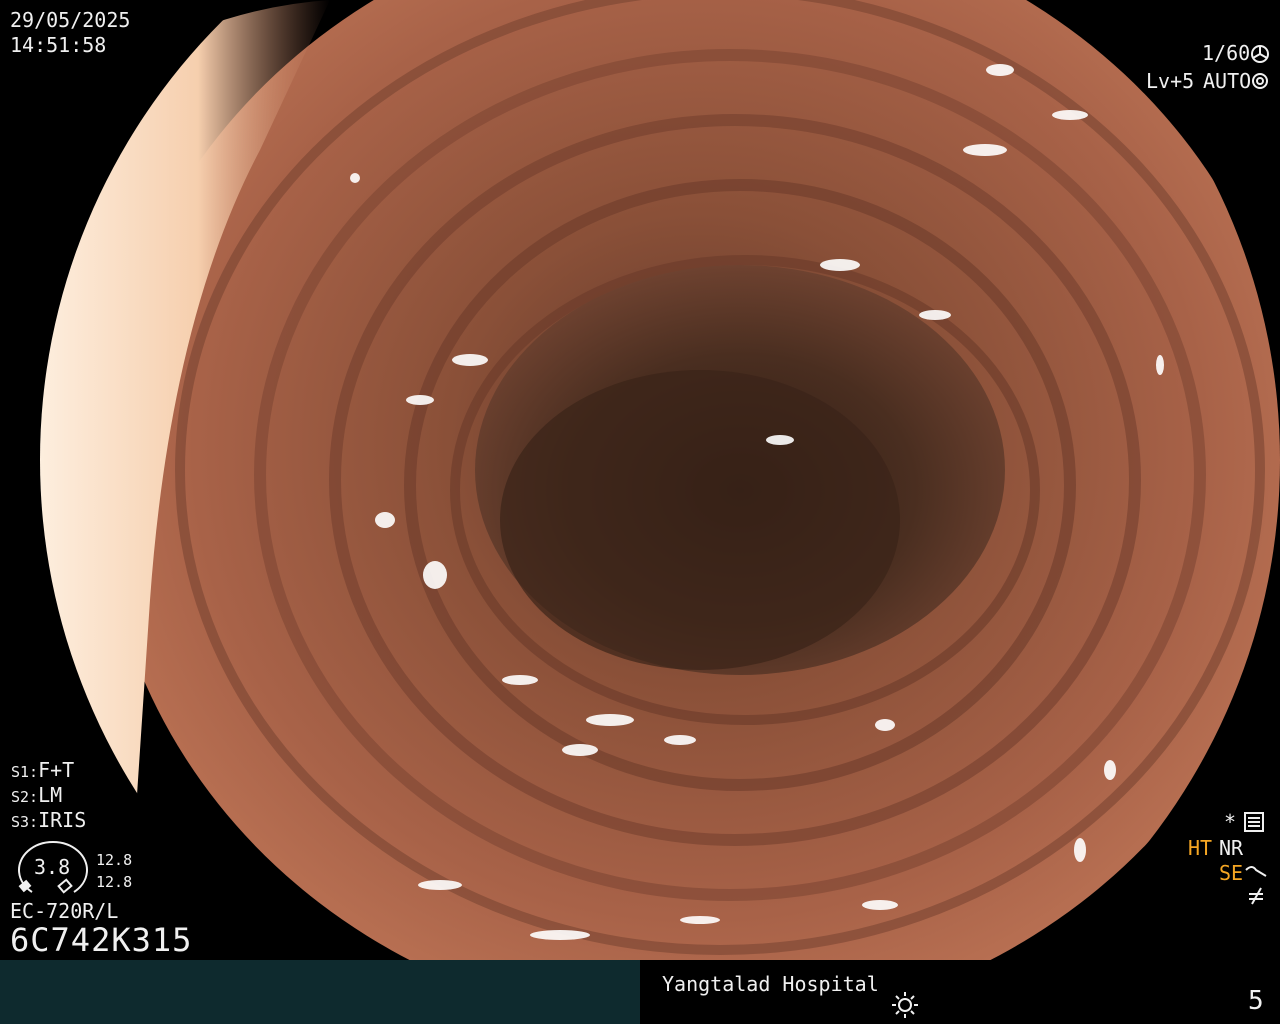  What do you see at coordinates (1231, 873) in the screenshot?
I see `se-indicator: SE` at bounding box center [1231, 873].